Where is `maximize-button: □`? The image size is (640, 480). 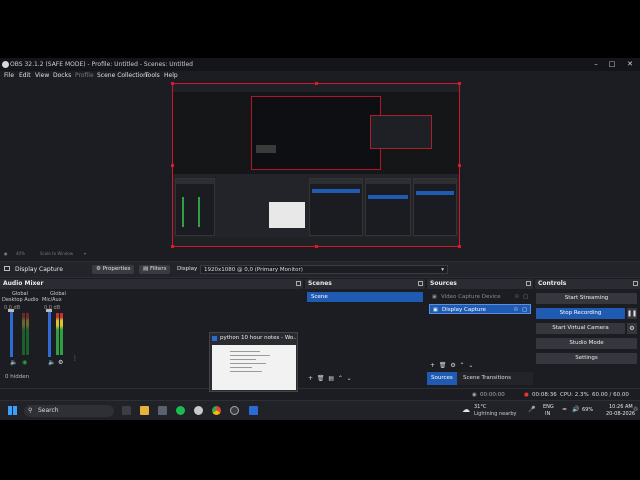
maximize-button: □ is located at coordinates (612, 64).